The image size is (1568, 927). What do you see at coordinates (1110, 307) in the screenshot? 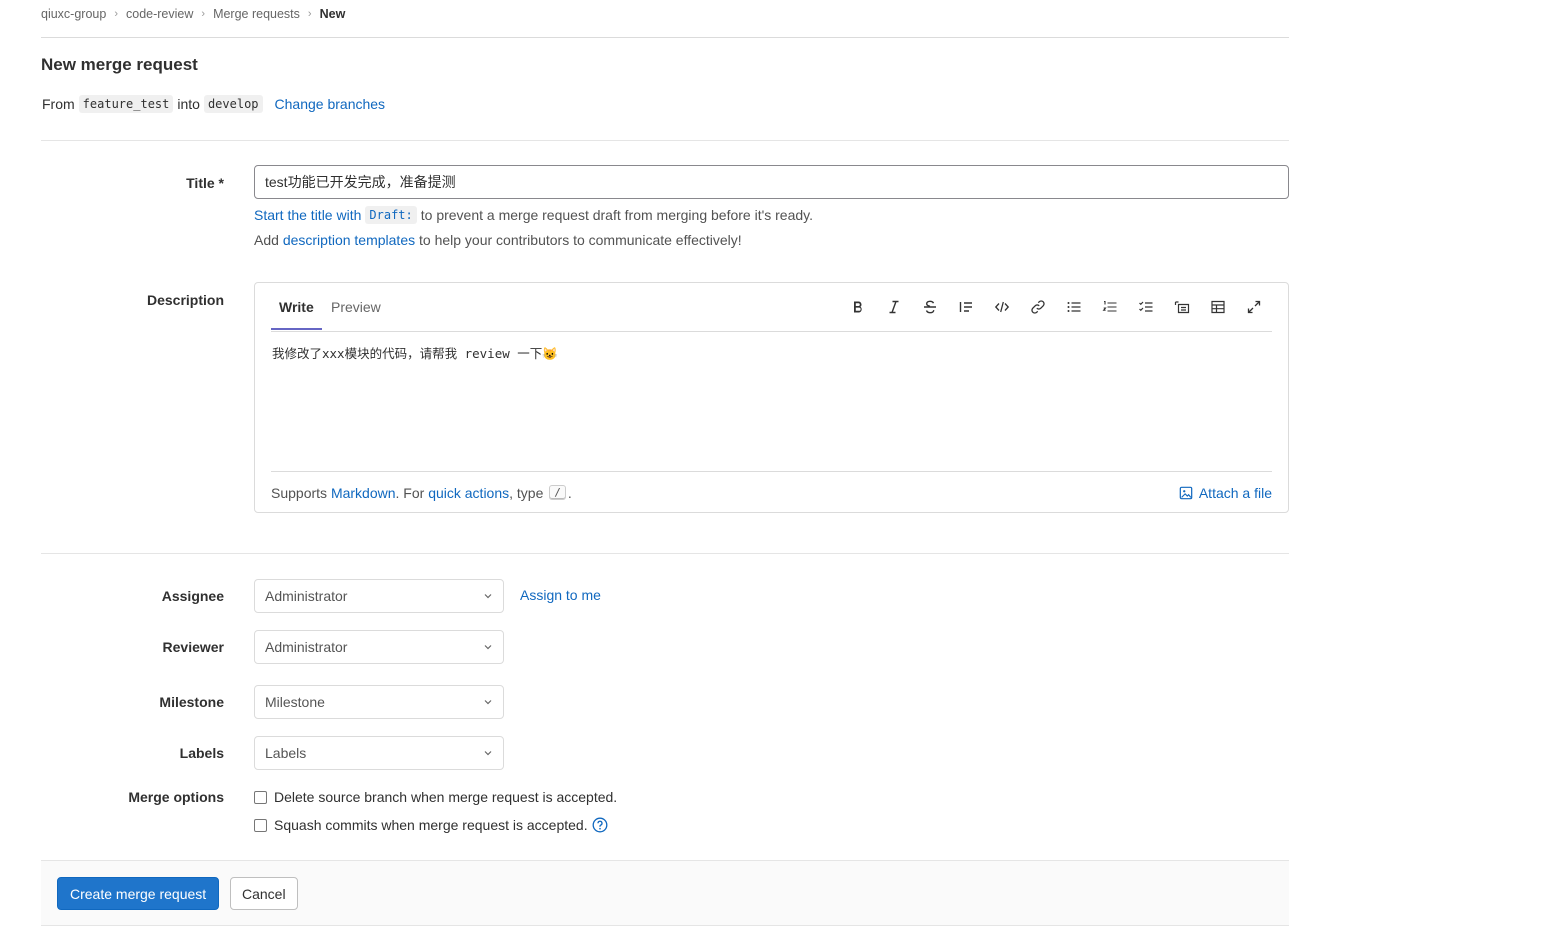
I see `numbered-list-icon` at bounding box center [1110, 307].